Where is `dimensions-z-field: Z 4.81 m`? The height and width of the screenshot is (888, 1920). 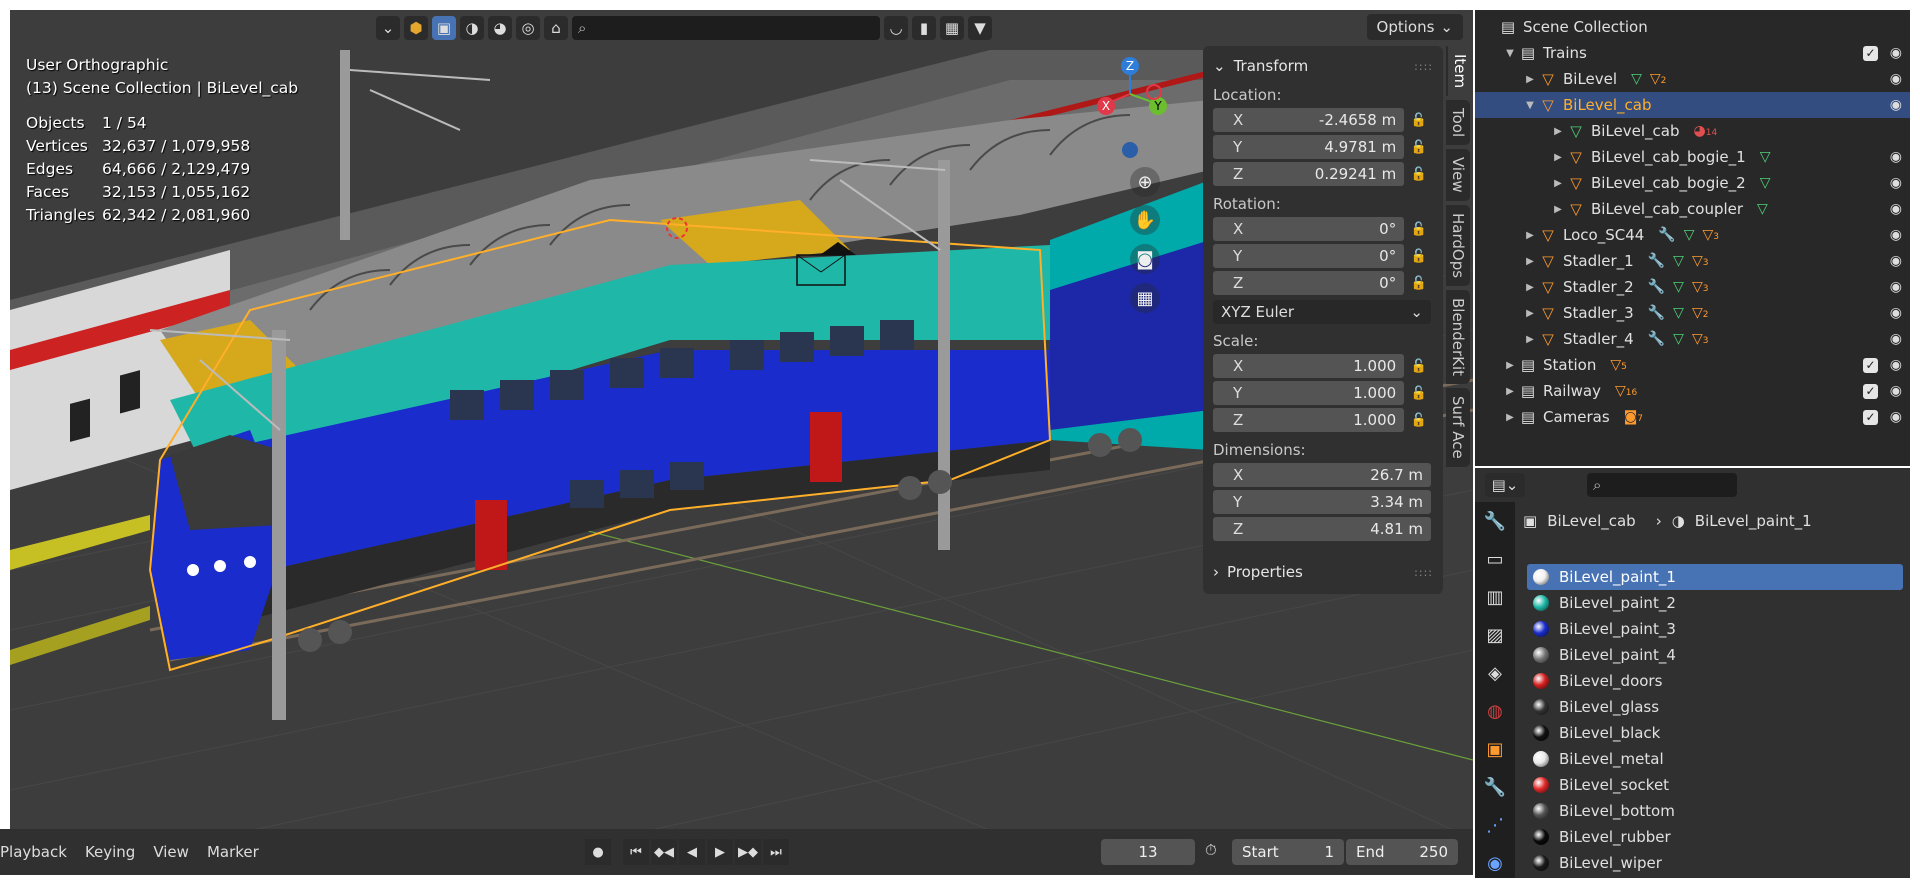 dimensions-z-field: Z 4.81 m is located at coordinates (1322, 529).